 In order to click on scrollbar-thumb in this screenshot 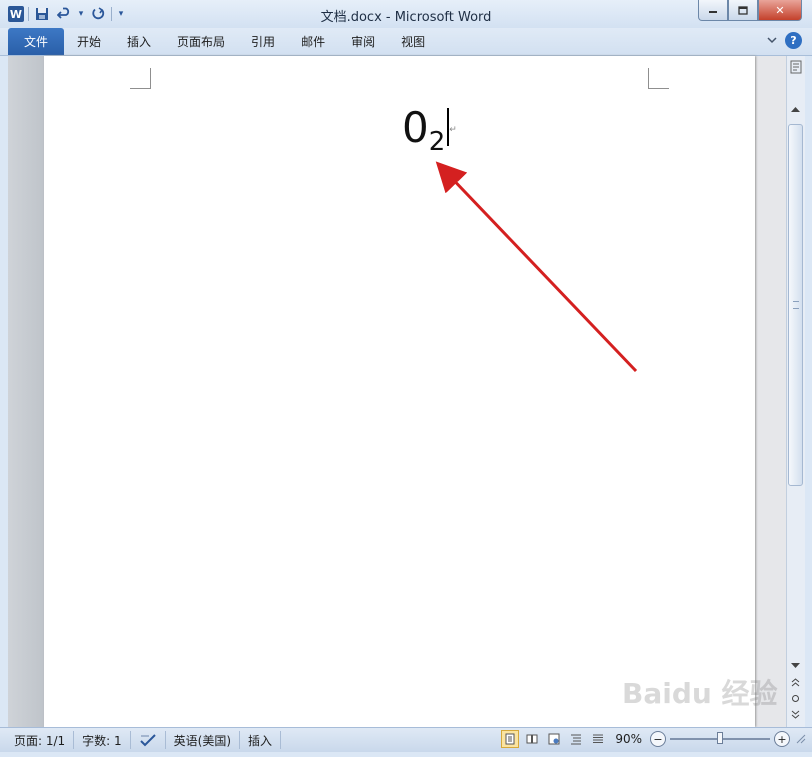, I will do `click(795, 305)`.